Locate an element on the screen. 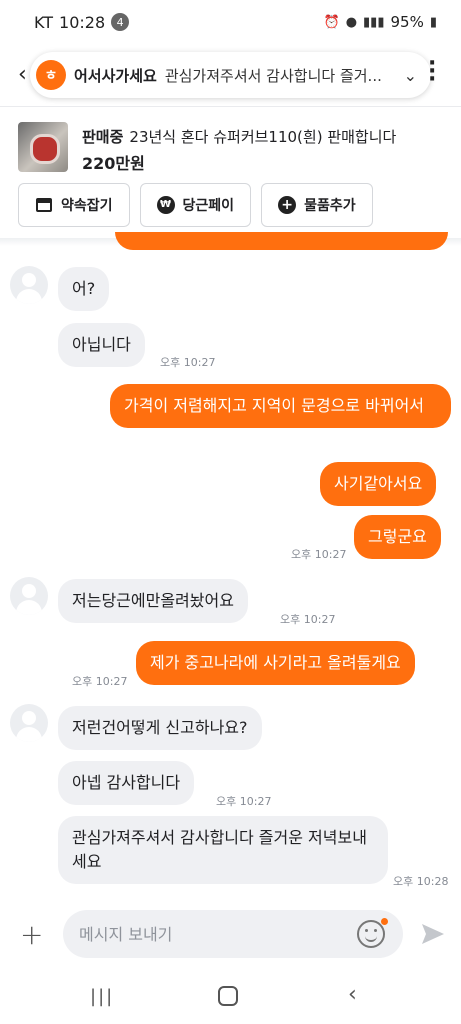 The width and height of the screenshot is (461, 1024). message-input-box is located at coordinates (233, 934).